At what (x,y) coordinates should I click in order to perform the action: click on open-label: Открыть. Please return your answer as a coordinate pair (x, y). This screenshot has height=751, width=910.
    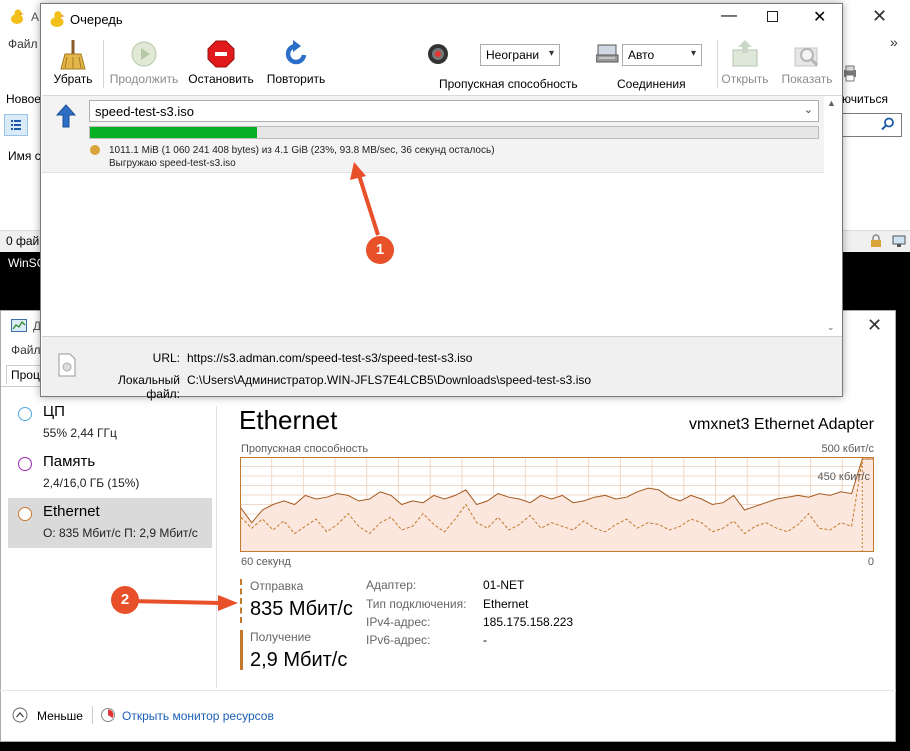
    Looking at the image, I should click on (745, 79).